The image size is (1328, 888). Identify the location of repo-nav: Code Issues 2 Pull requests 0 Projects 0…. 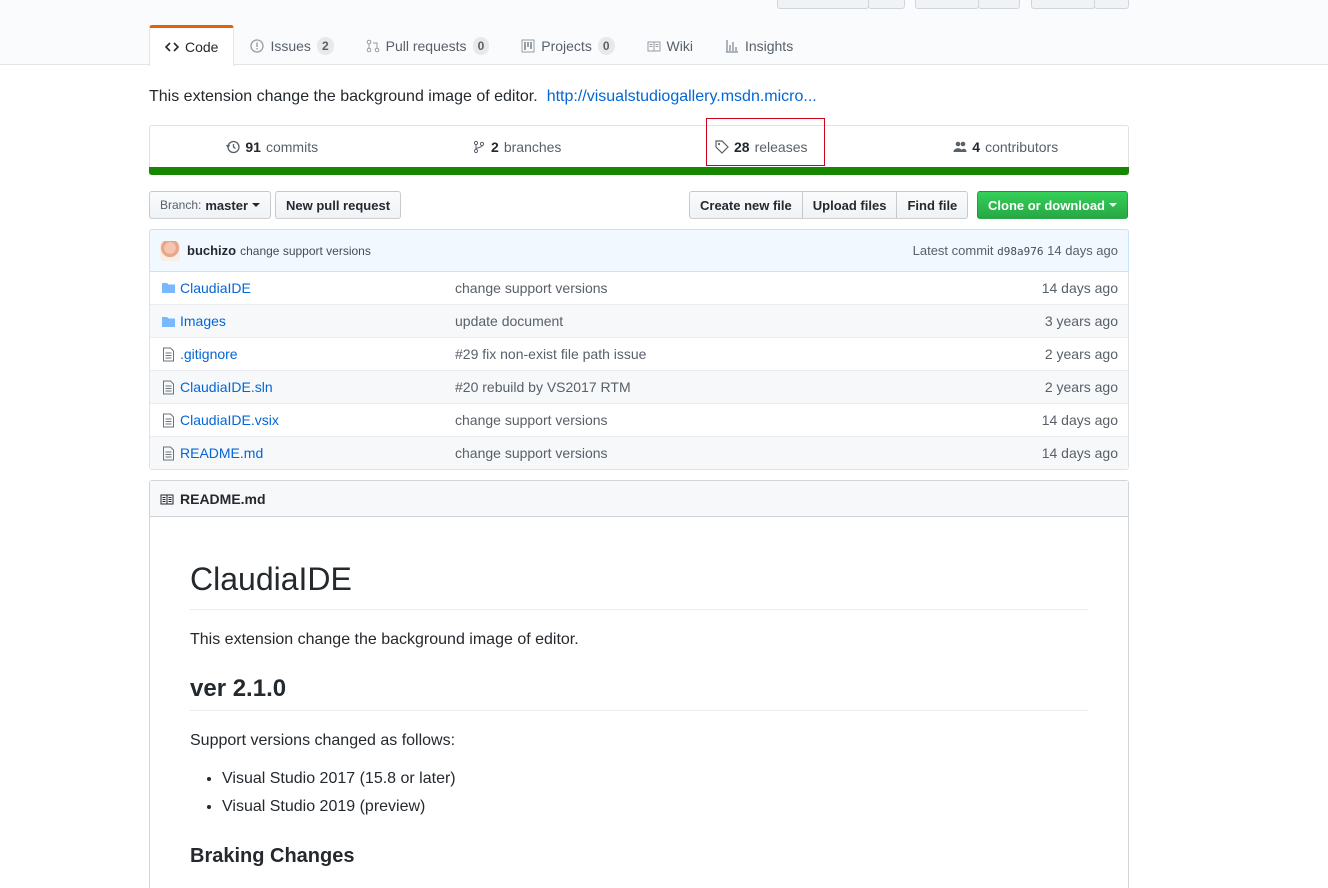
(479, 45).